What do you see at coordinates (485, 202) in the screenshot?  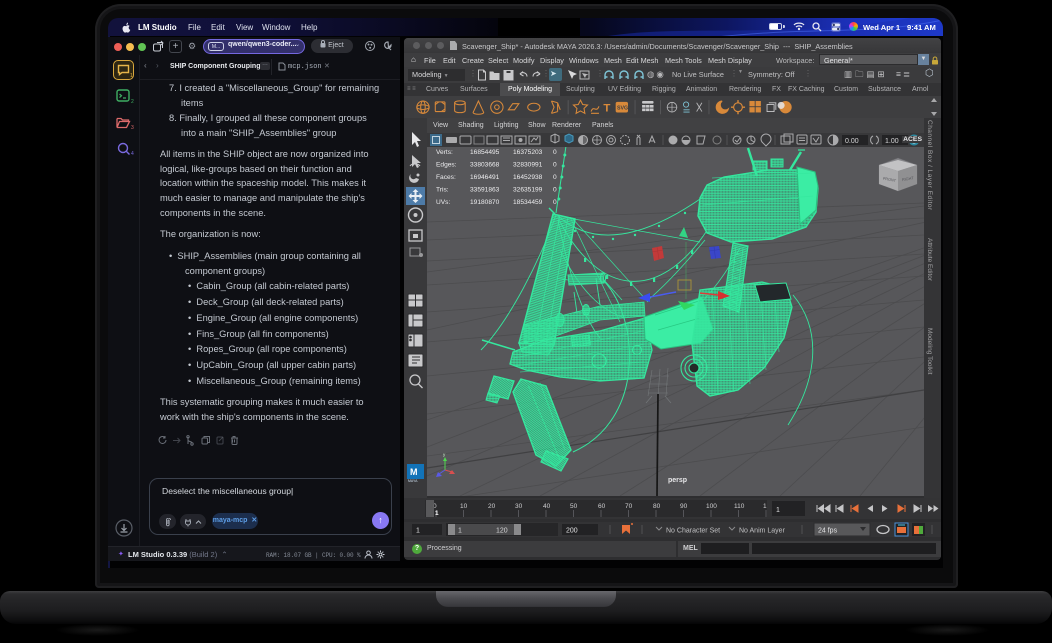 I see `svg-text: 19180870` at bounding box center [485, 202].